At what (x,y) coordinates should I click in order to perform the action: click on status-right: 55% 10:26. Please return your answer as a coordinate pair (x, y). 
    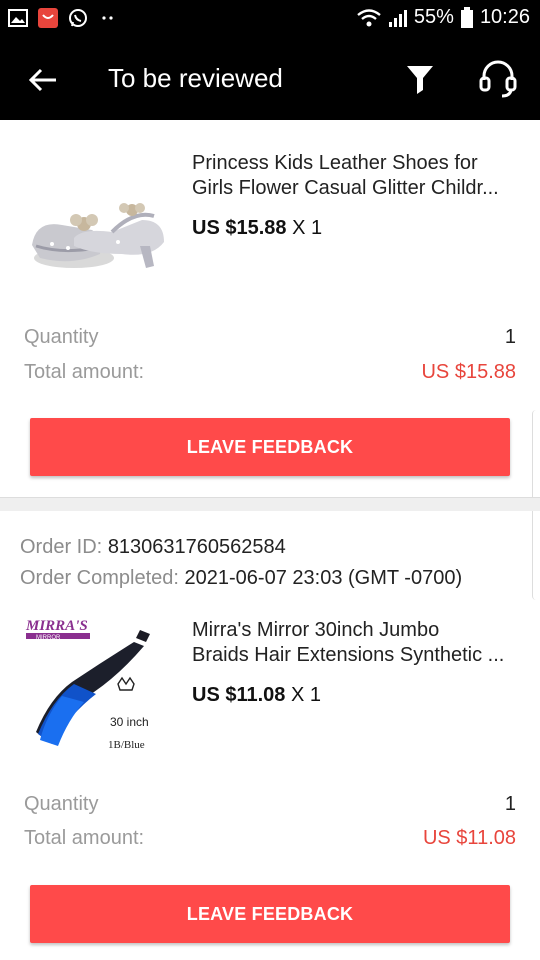
    Looking at the image, I should click on (443, 17).